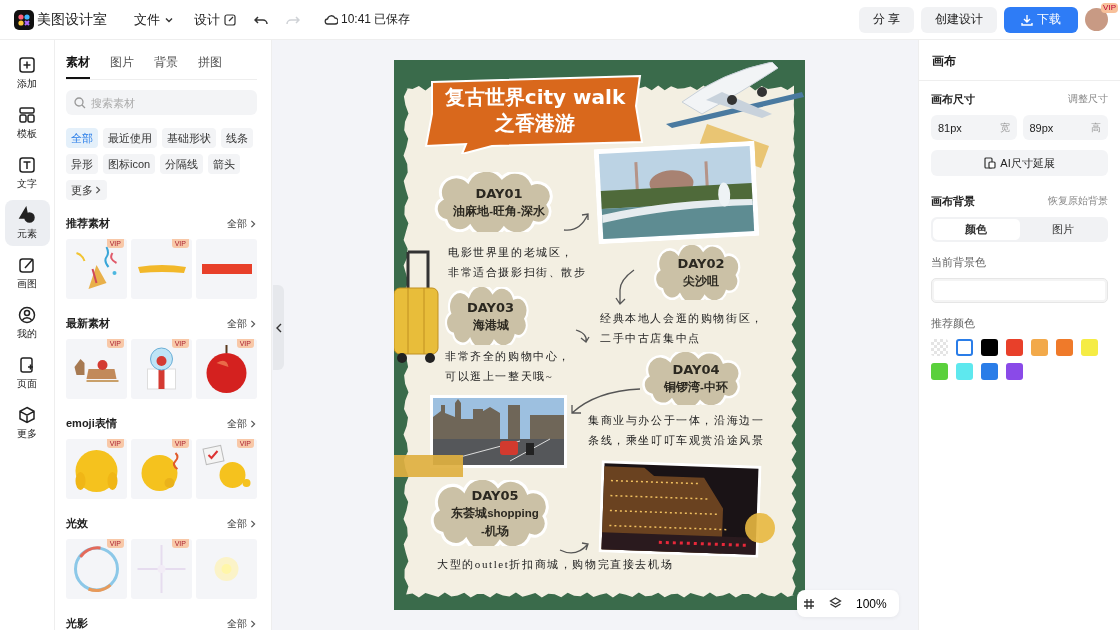  I want to click on note-text: 经典本地人会逛的购物街区， 二手中古店集中点, so click(682, 328).